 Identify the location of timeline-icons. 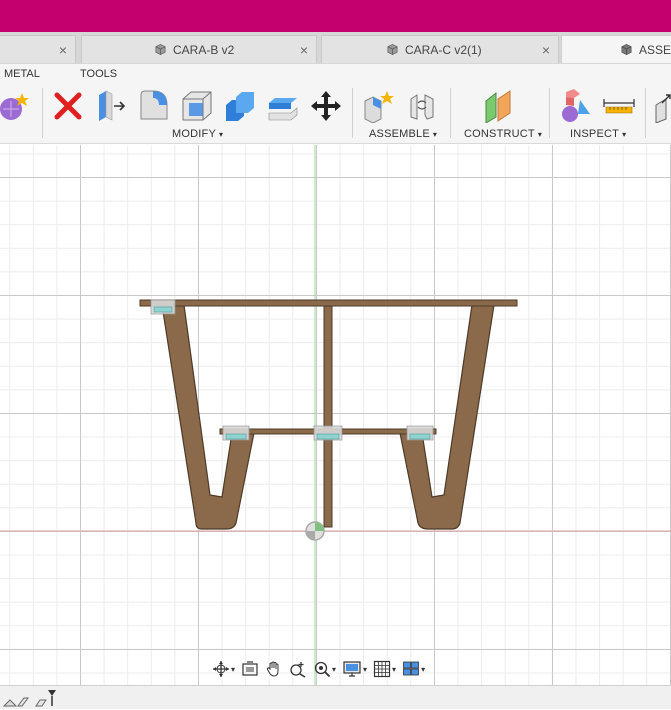
(29, 698).